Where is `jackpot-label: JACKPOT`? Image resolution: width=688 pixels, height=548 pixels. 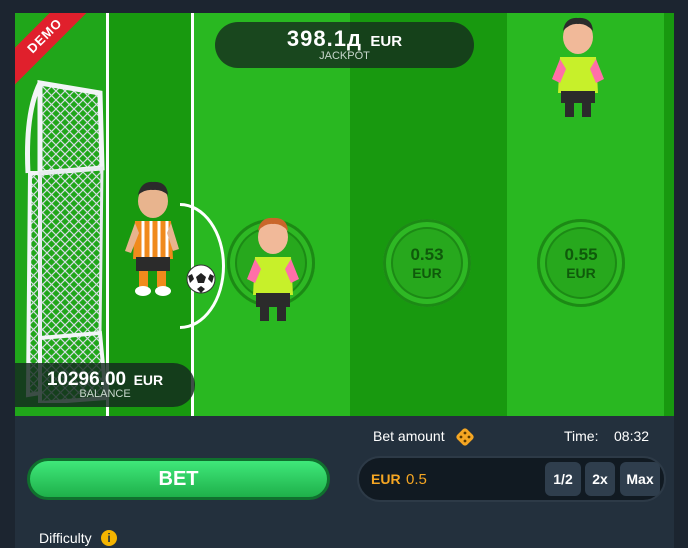 jackpot-label: JACKPOT is located at coordinates (344, 56).